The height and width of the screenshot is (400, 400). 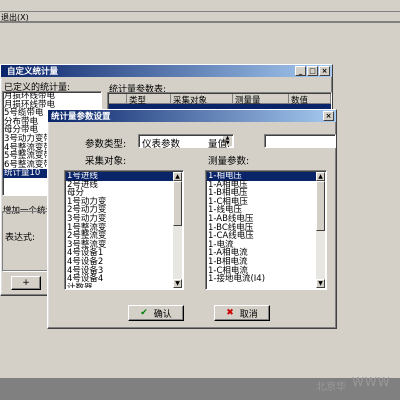 I want to click on cross-icon: ✖, so click(x=230, y=313).